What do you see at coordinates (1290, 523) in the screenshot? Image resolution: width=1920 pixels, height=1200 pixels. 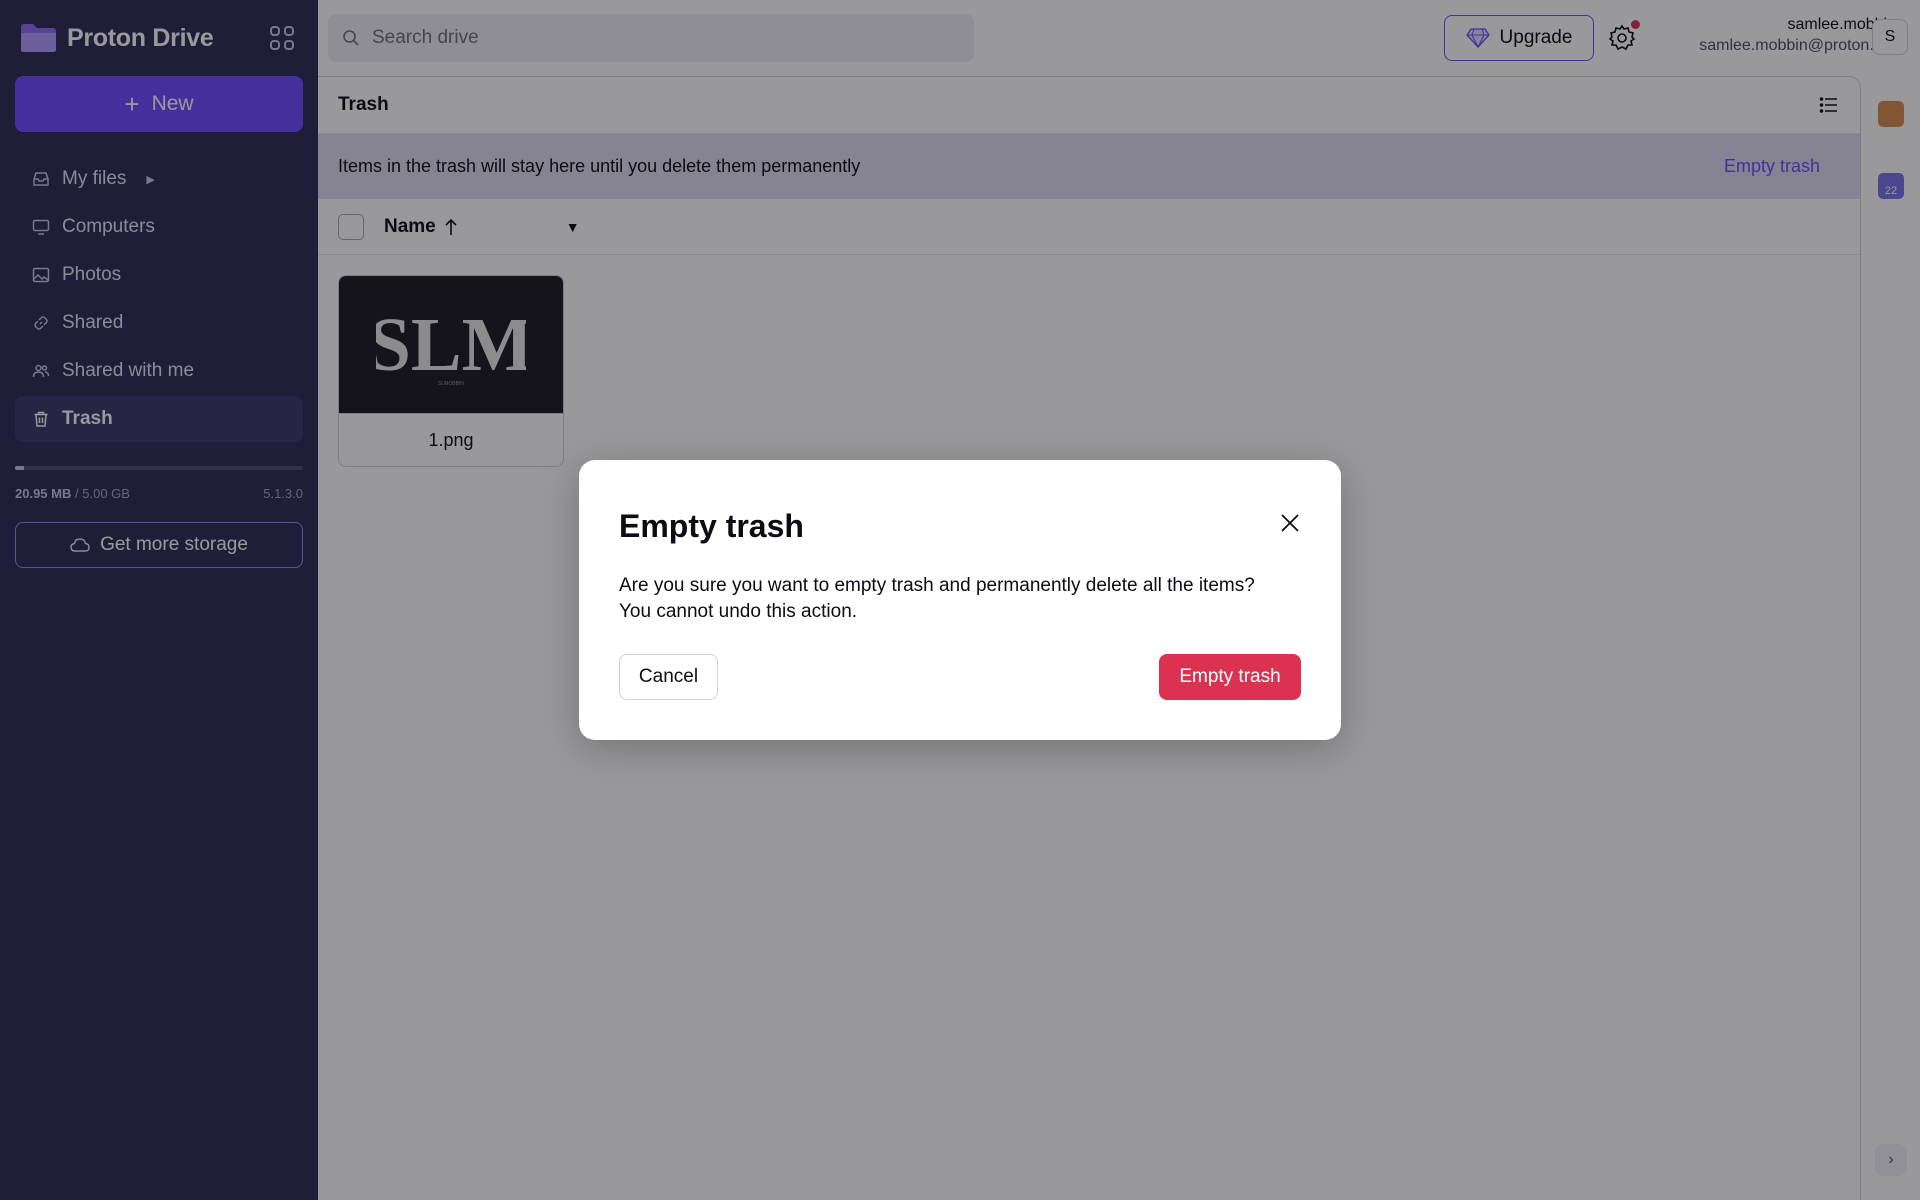 I see `close-icon` at bounding box center [1290, 523].